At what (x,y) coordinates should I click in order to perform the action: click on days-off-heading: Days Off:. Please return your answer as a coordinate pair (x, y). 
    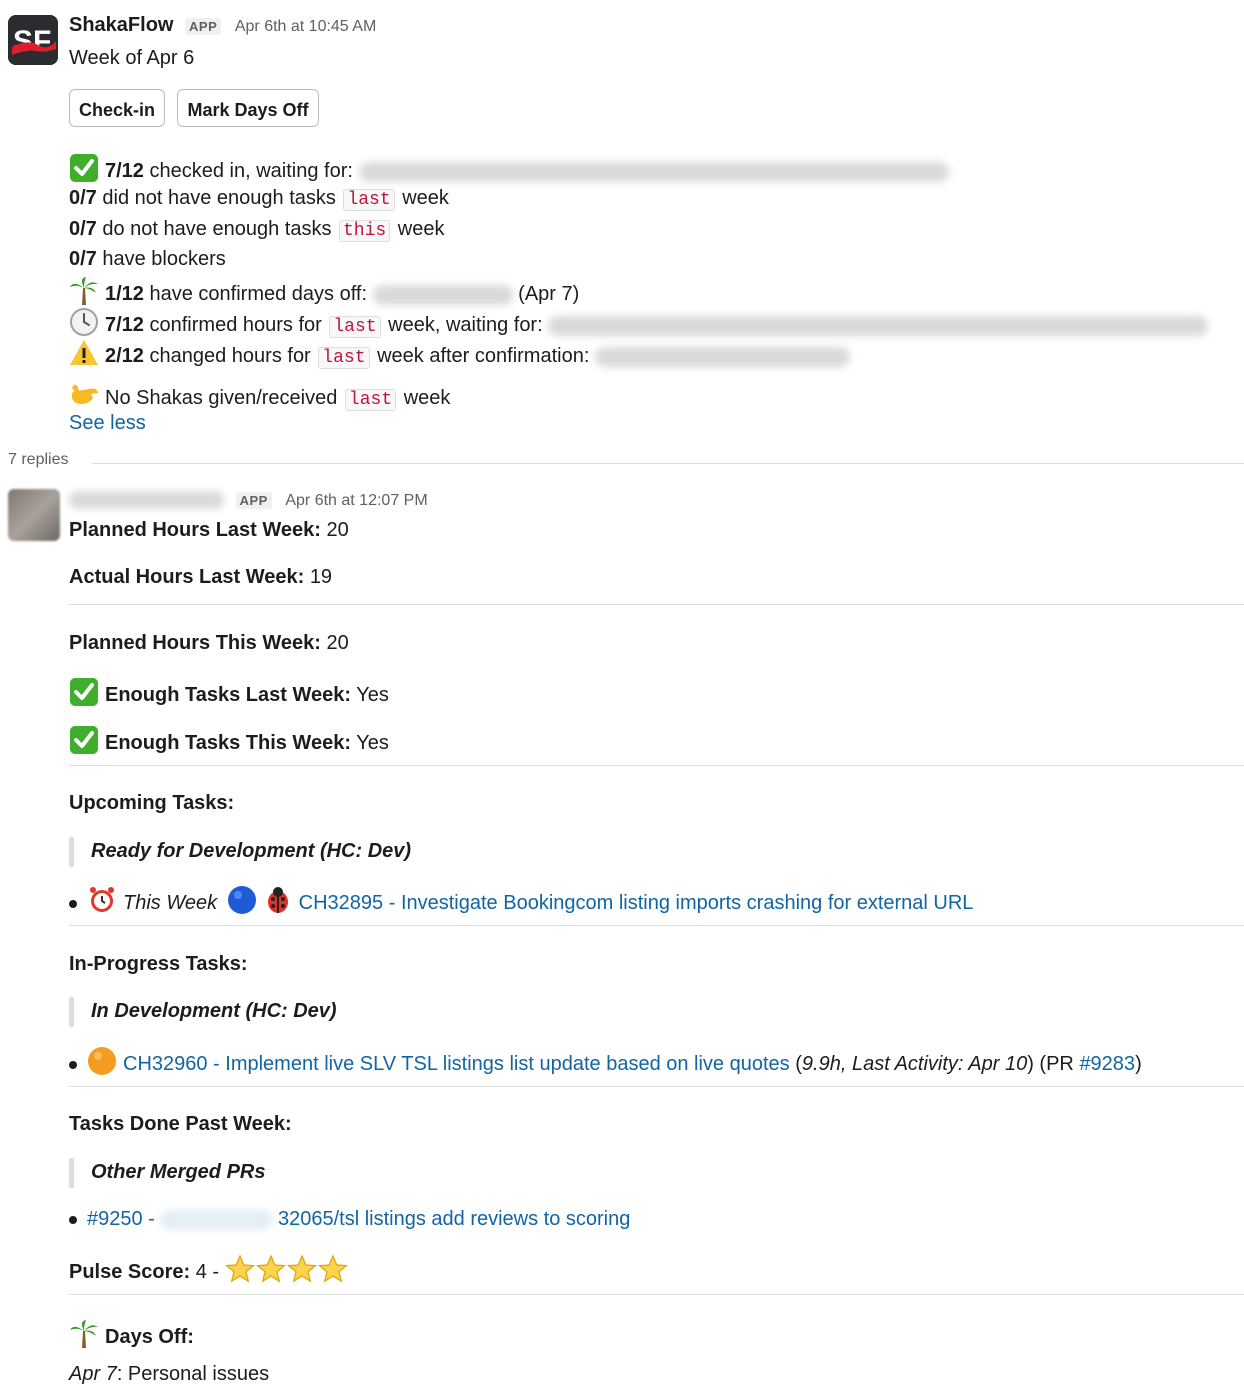
    Looking at the image, I should click on (131, 1334).